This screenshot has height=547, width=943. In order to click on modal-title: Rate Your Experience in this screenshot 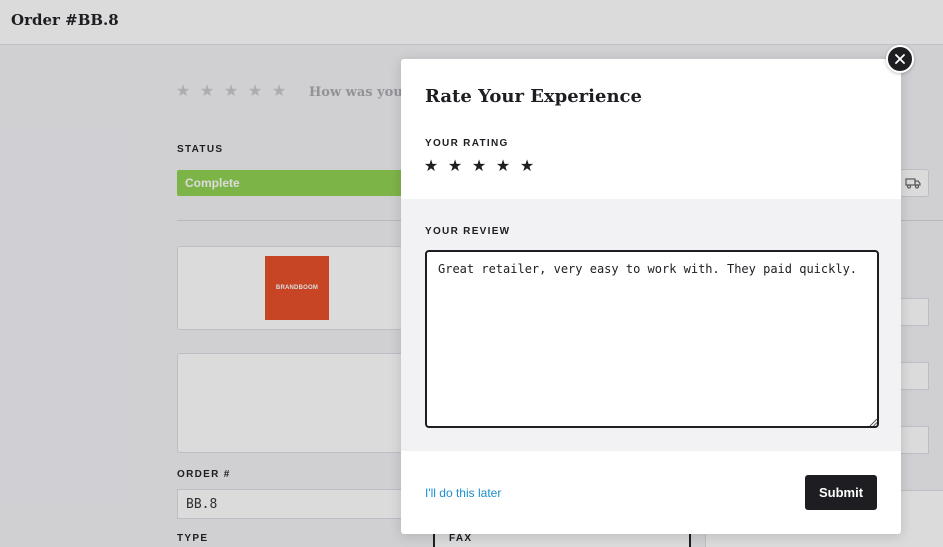, I will do `click(533, 96)`.